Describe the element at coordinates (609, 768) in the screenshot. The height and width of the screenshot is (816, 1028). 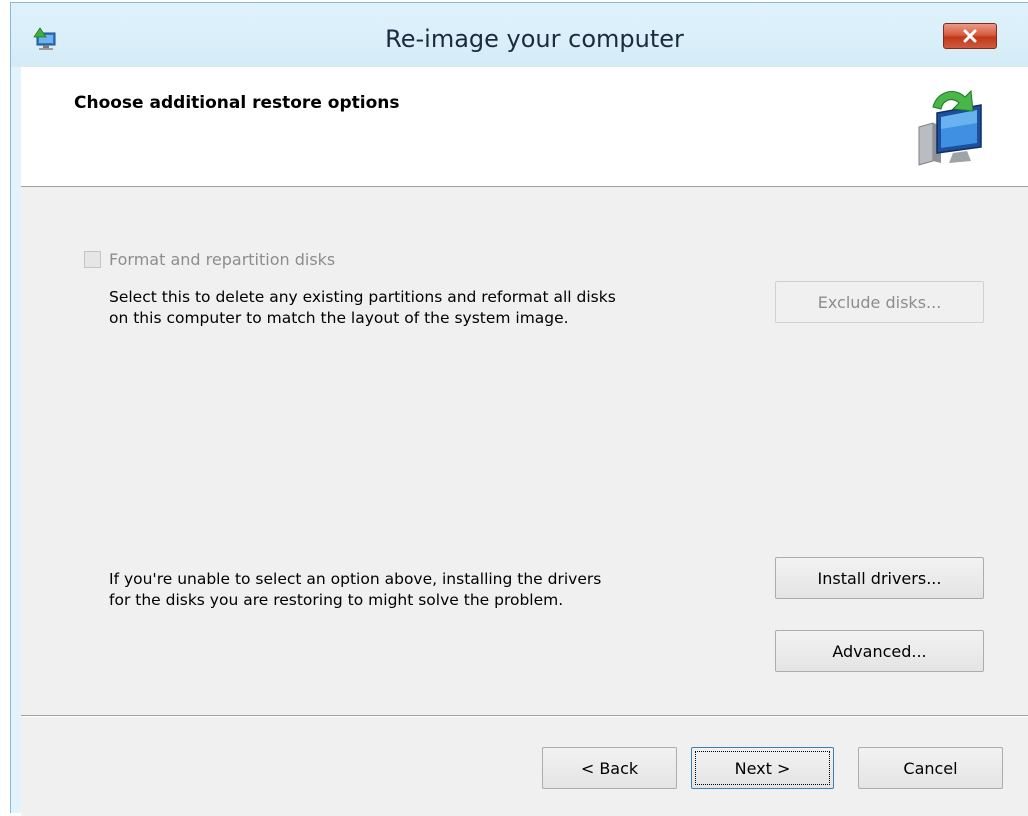
I see `back-button: < Back` at that location.